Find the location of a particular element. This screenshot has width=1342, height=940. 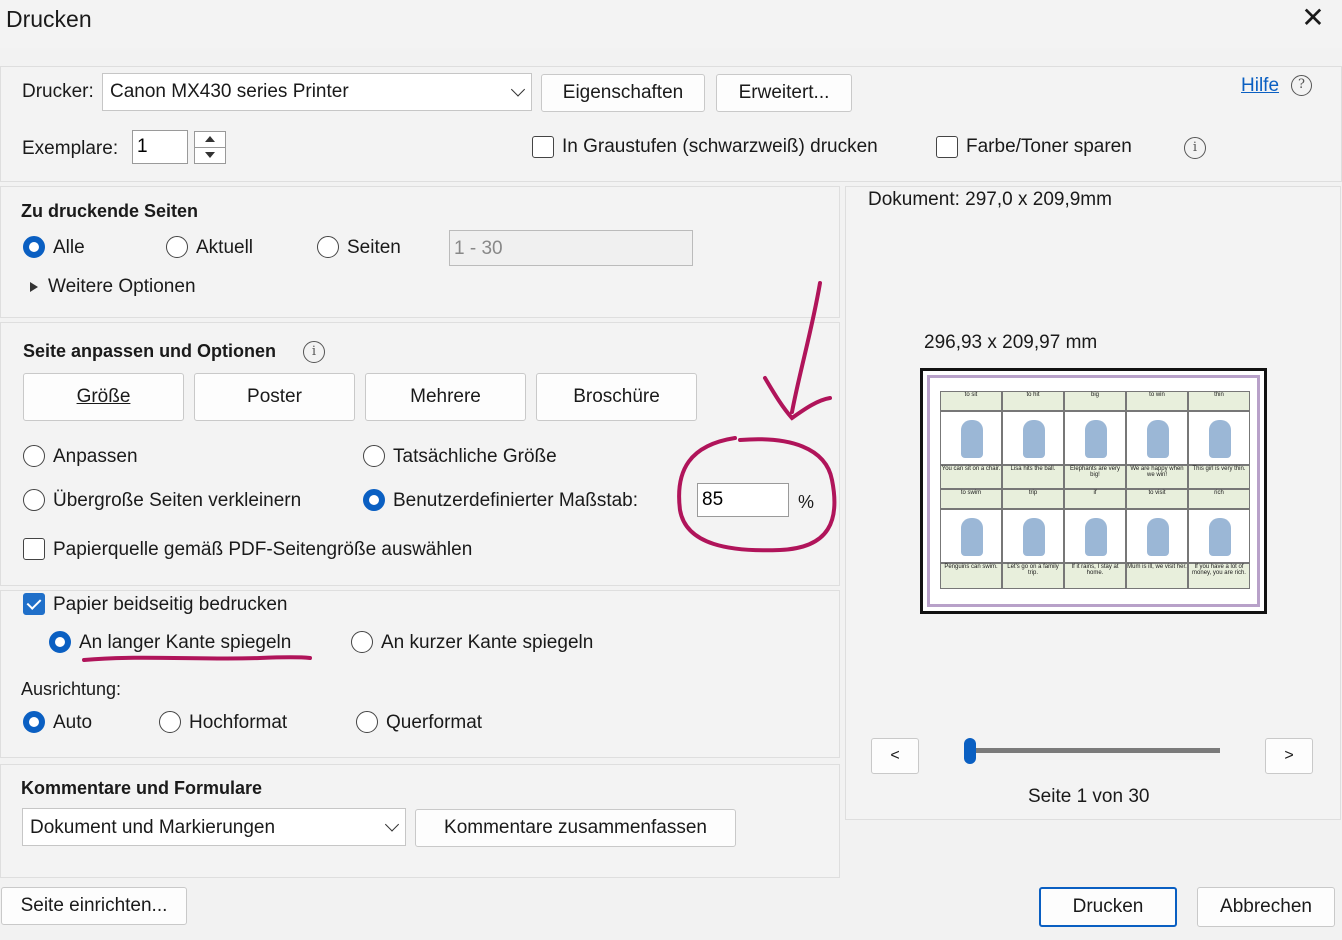

annotation-underline is located at coordinates (197, 658).